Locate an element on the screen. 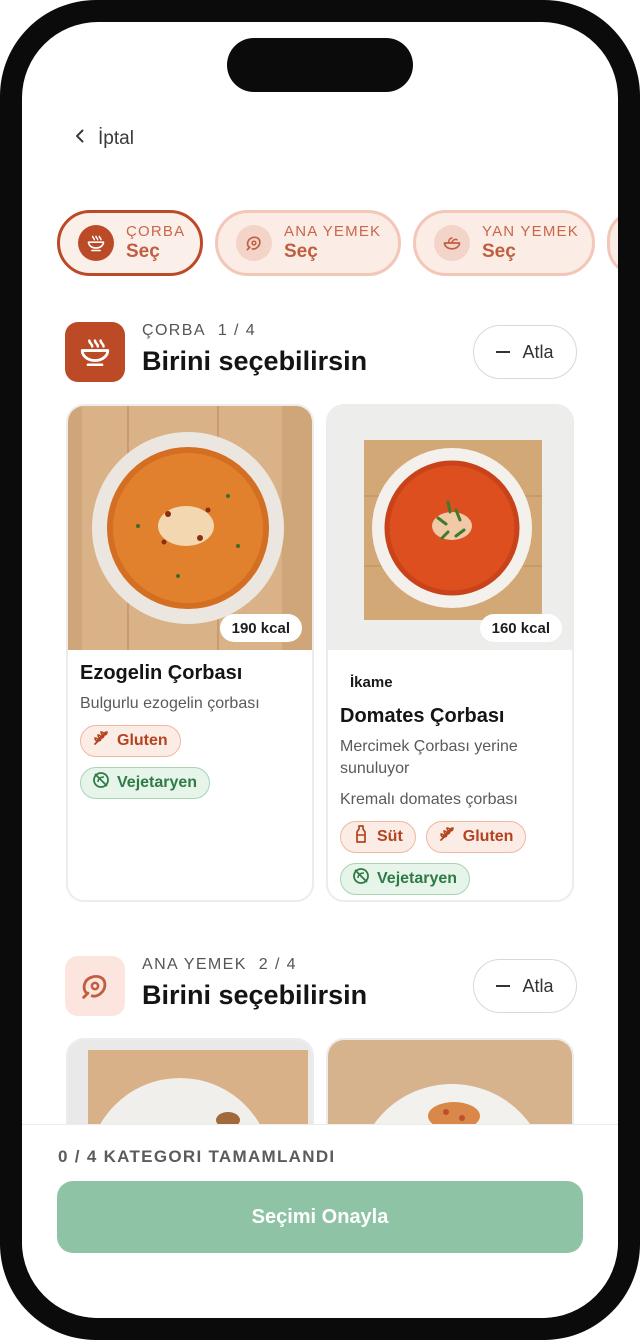 The width and height of the screenshot is (640, 1340). tomato-soup-photo: 160 kcal is located at coordinates (450, 528).